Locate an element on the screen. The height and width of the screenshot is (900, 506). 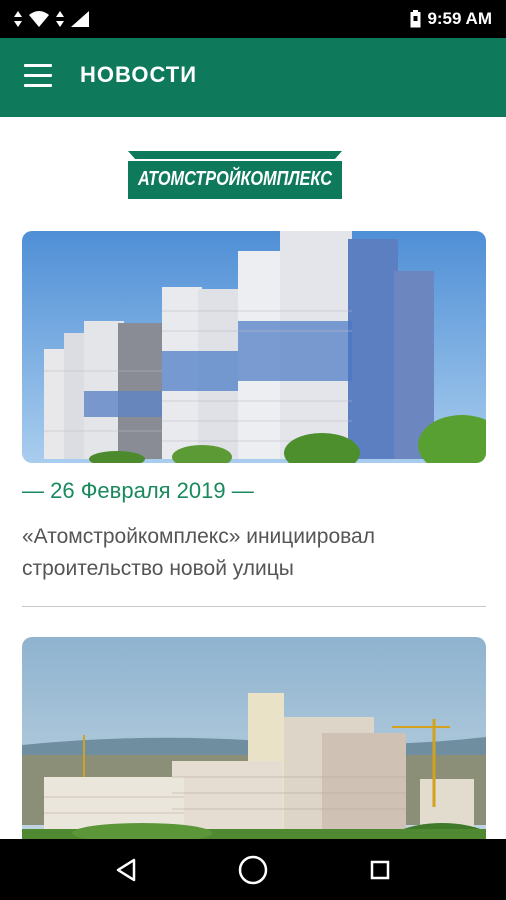
home-icon is located at coordinates (253, 870).